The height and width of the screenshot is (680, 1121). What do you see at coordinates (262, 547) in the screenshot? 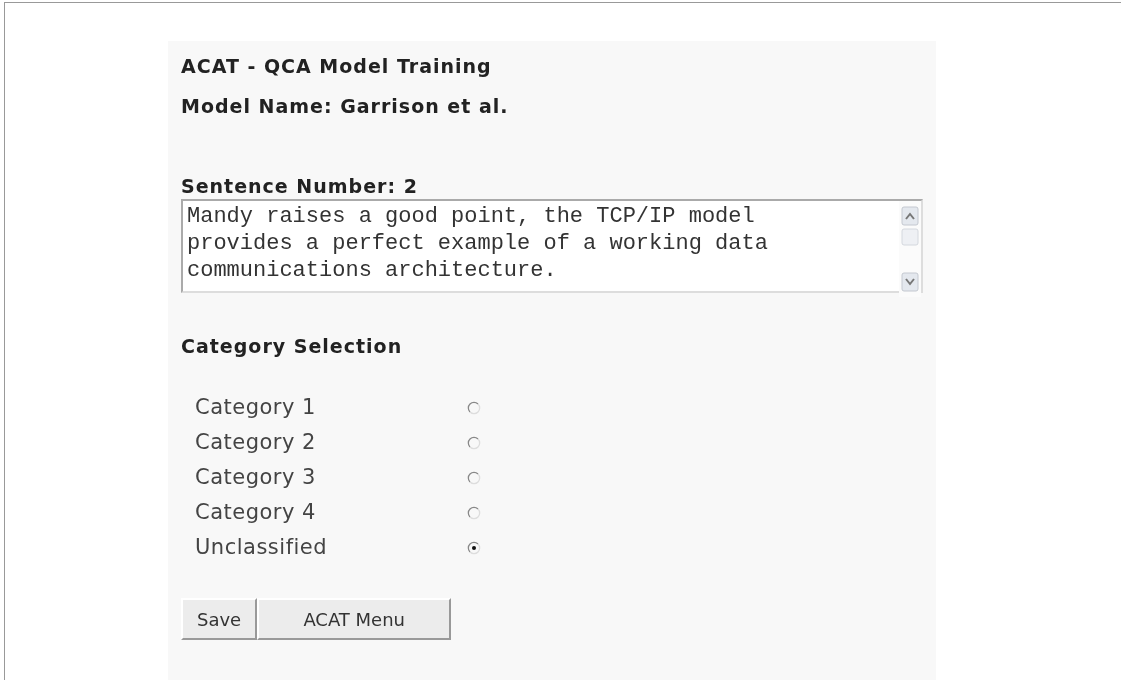
I see `category-label: Unclassified` at bounding box center [262, 547].